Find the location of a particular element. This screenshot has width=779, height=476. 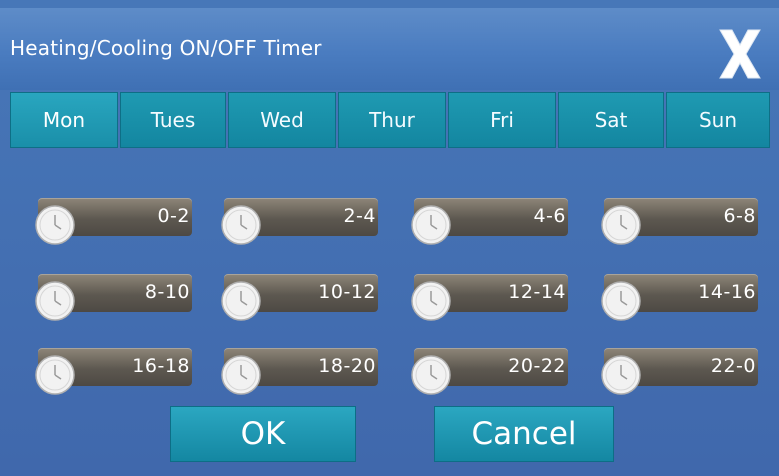

slot-label: 0-2 is located at coordinates (173, 216).